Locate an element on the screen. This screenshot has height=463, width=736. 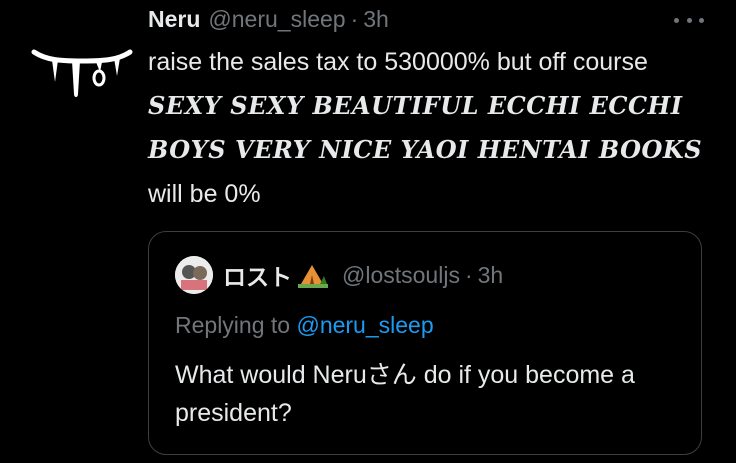
tweet-text-part2: will be 0% is located at coordinates (204, 194).